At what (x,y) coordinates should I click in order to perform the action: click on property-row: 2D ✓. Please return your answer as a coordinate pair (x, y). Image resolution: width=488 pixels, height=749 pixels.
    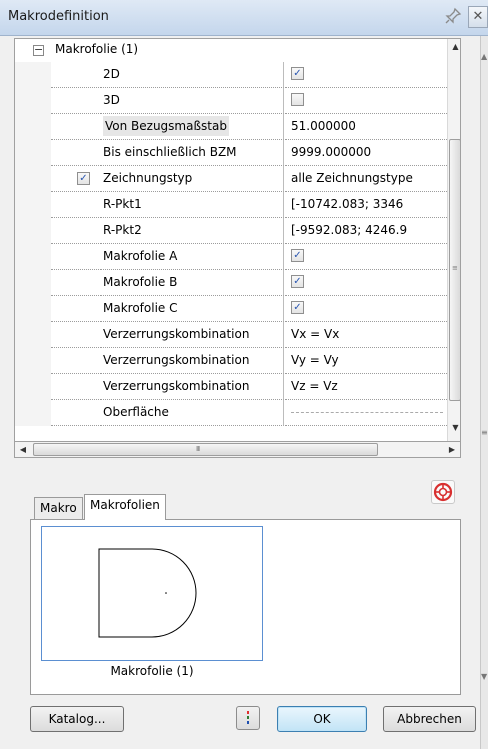
    Looking at the image, I should click on (231, 75).